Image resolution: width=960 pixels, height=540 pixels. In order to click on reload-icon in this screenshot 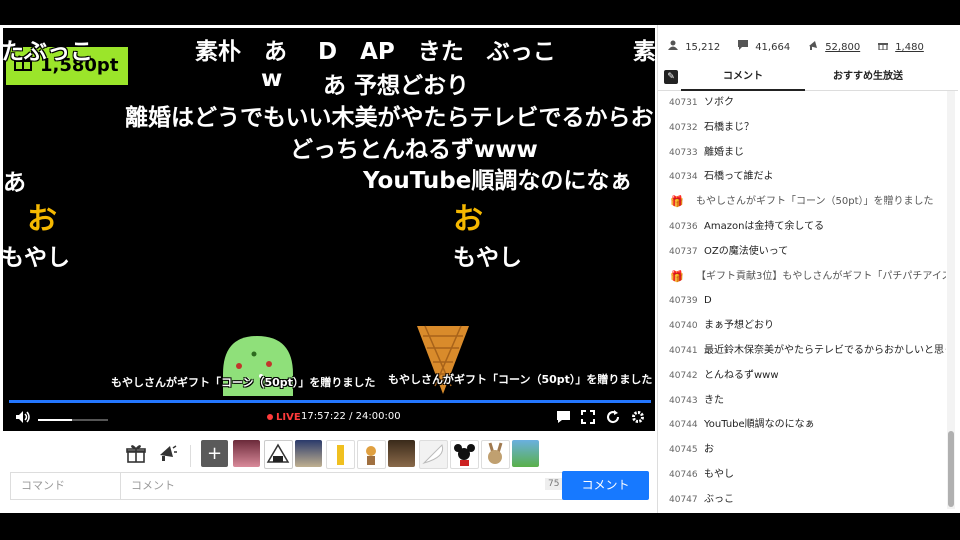, I will do `click(613, 419)`.